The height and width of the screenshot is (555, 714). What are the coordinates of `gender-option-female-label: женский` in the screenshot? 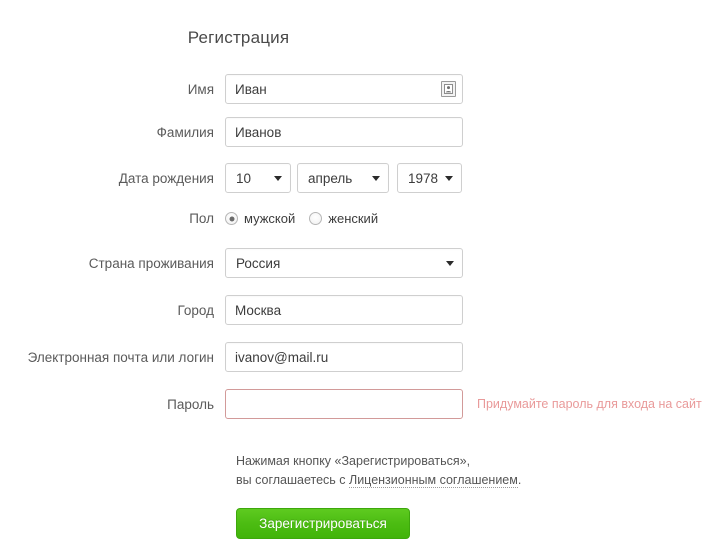 It's located at (353, 218).